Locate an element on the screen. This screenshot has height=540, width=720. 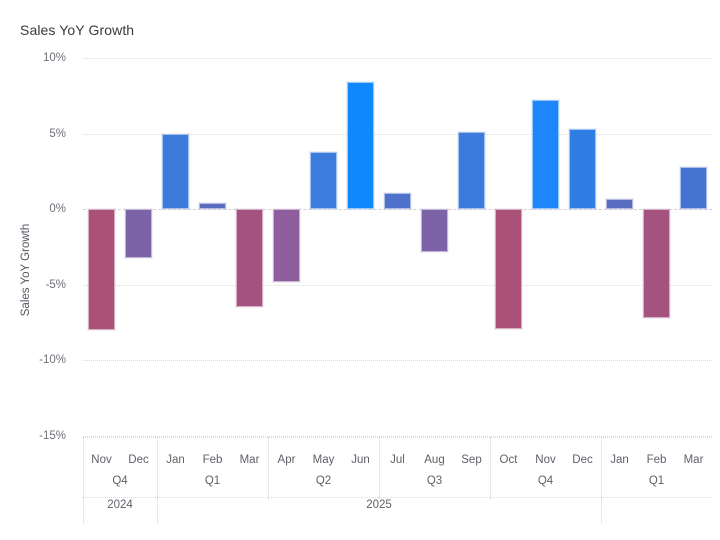
x-axis-year-row: 2024 2025 is located at coordinates (397, 508).